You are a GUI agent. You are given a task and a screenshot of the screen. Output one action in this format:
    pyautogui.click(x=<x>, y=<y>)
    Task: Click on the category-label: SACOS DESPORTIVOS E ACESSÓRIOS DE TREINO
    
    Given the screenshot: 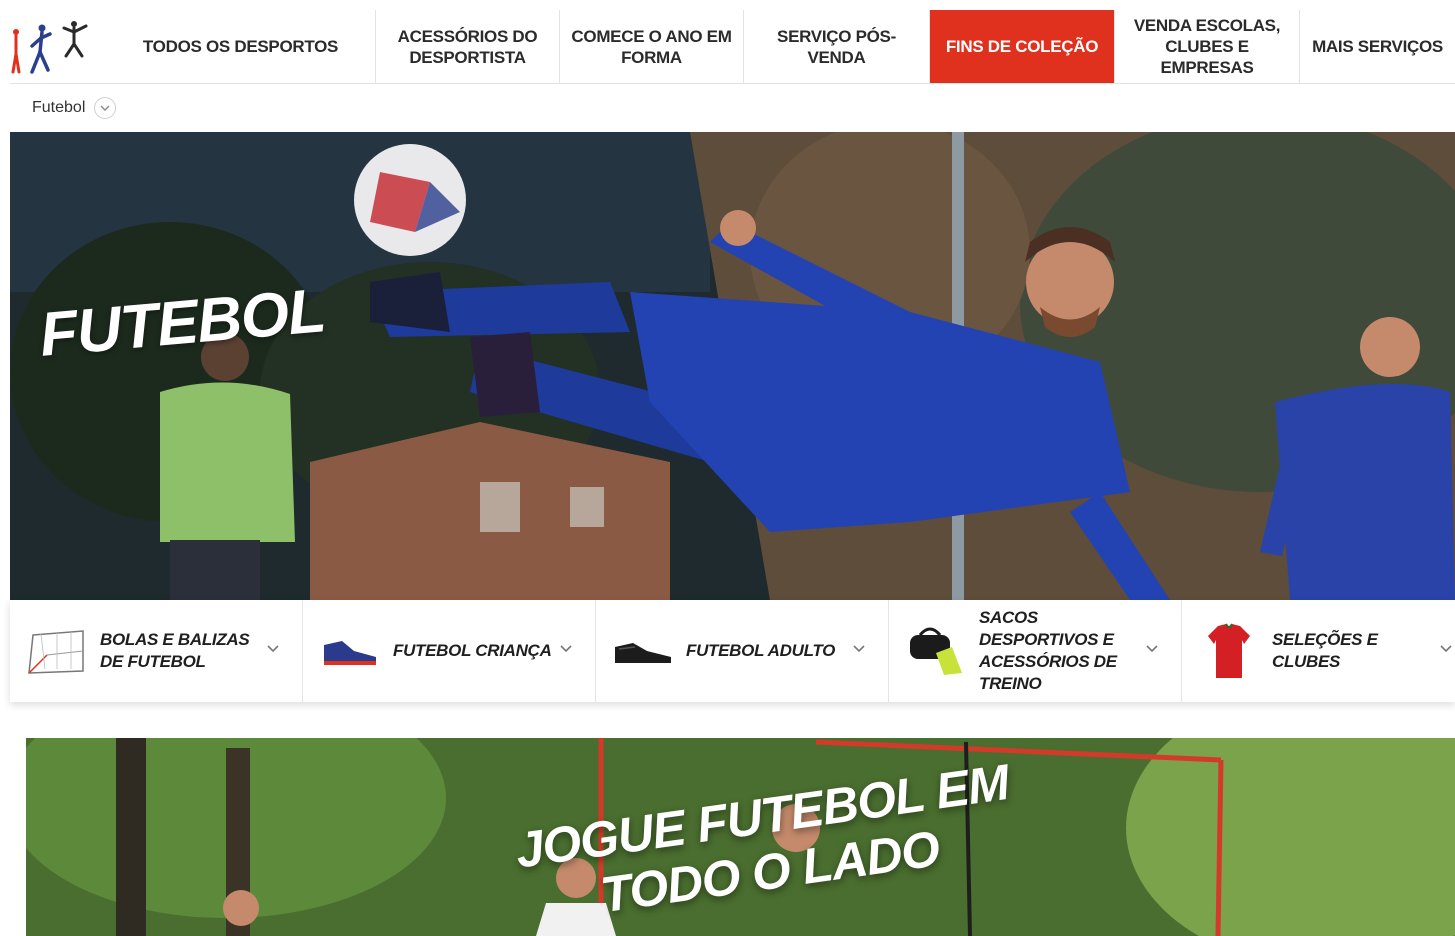 What is the action you would take?
    pyautogui.click(x=1048, y=650)
    